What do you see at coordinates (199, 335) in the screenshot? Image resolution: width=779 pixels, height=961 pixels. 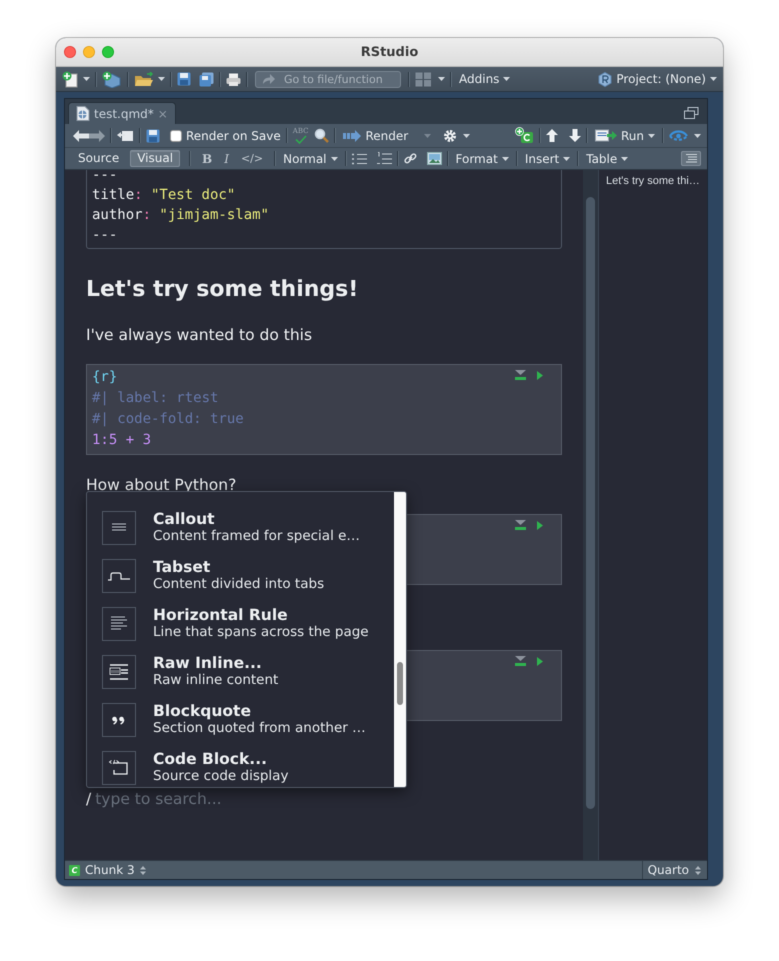 I see `paragraph: I've always wanted to do this` at bounding box center [199, 335].